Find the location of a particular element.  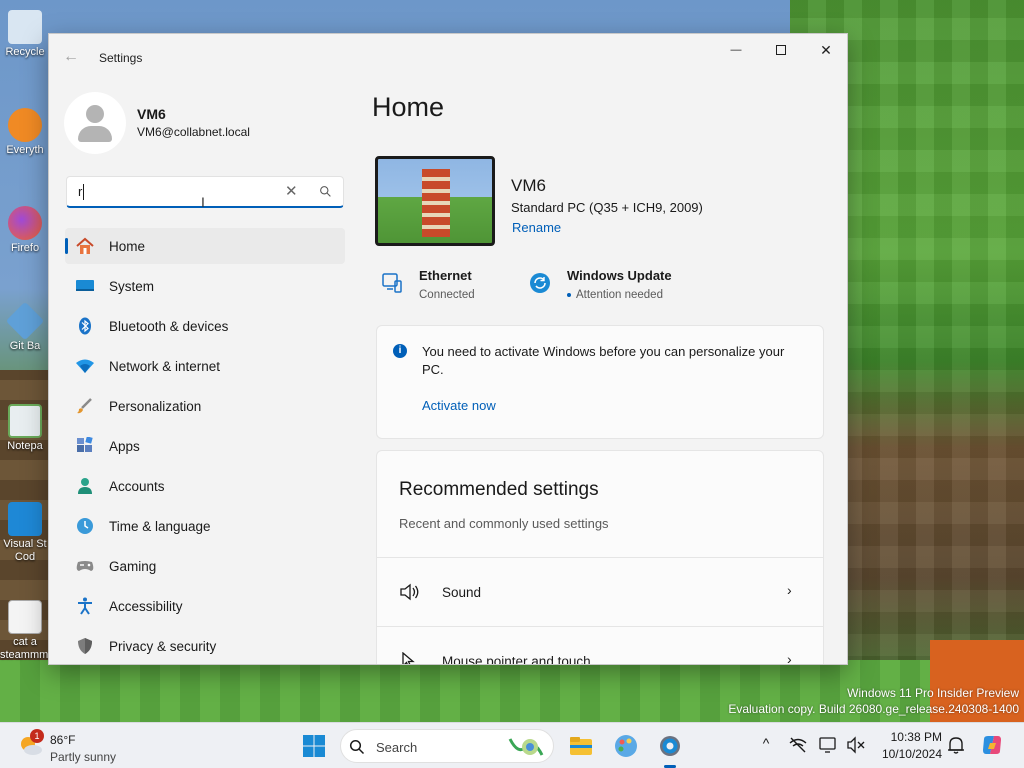

system-display-icon is located at coordinates (85, 285).